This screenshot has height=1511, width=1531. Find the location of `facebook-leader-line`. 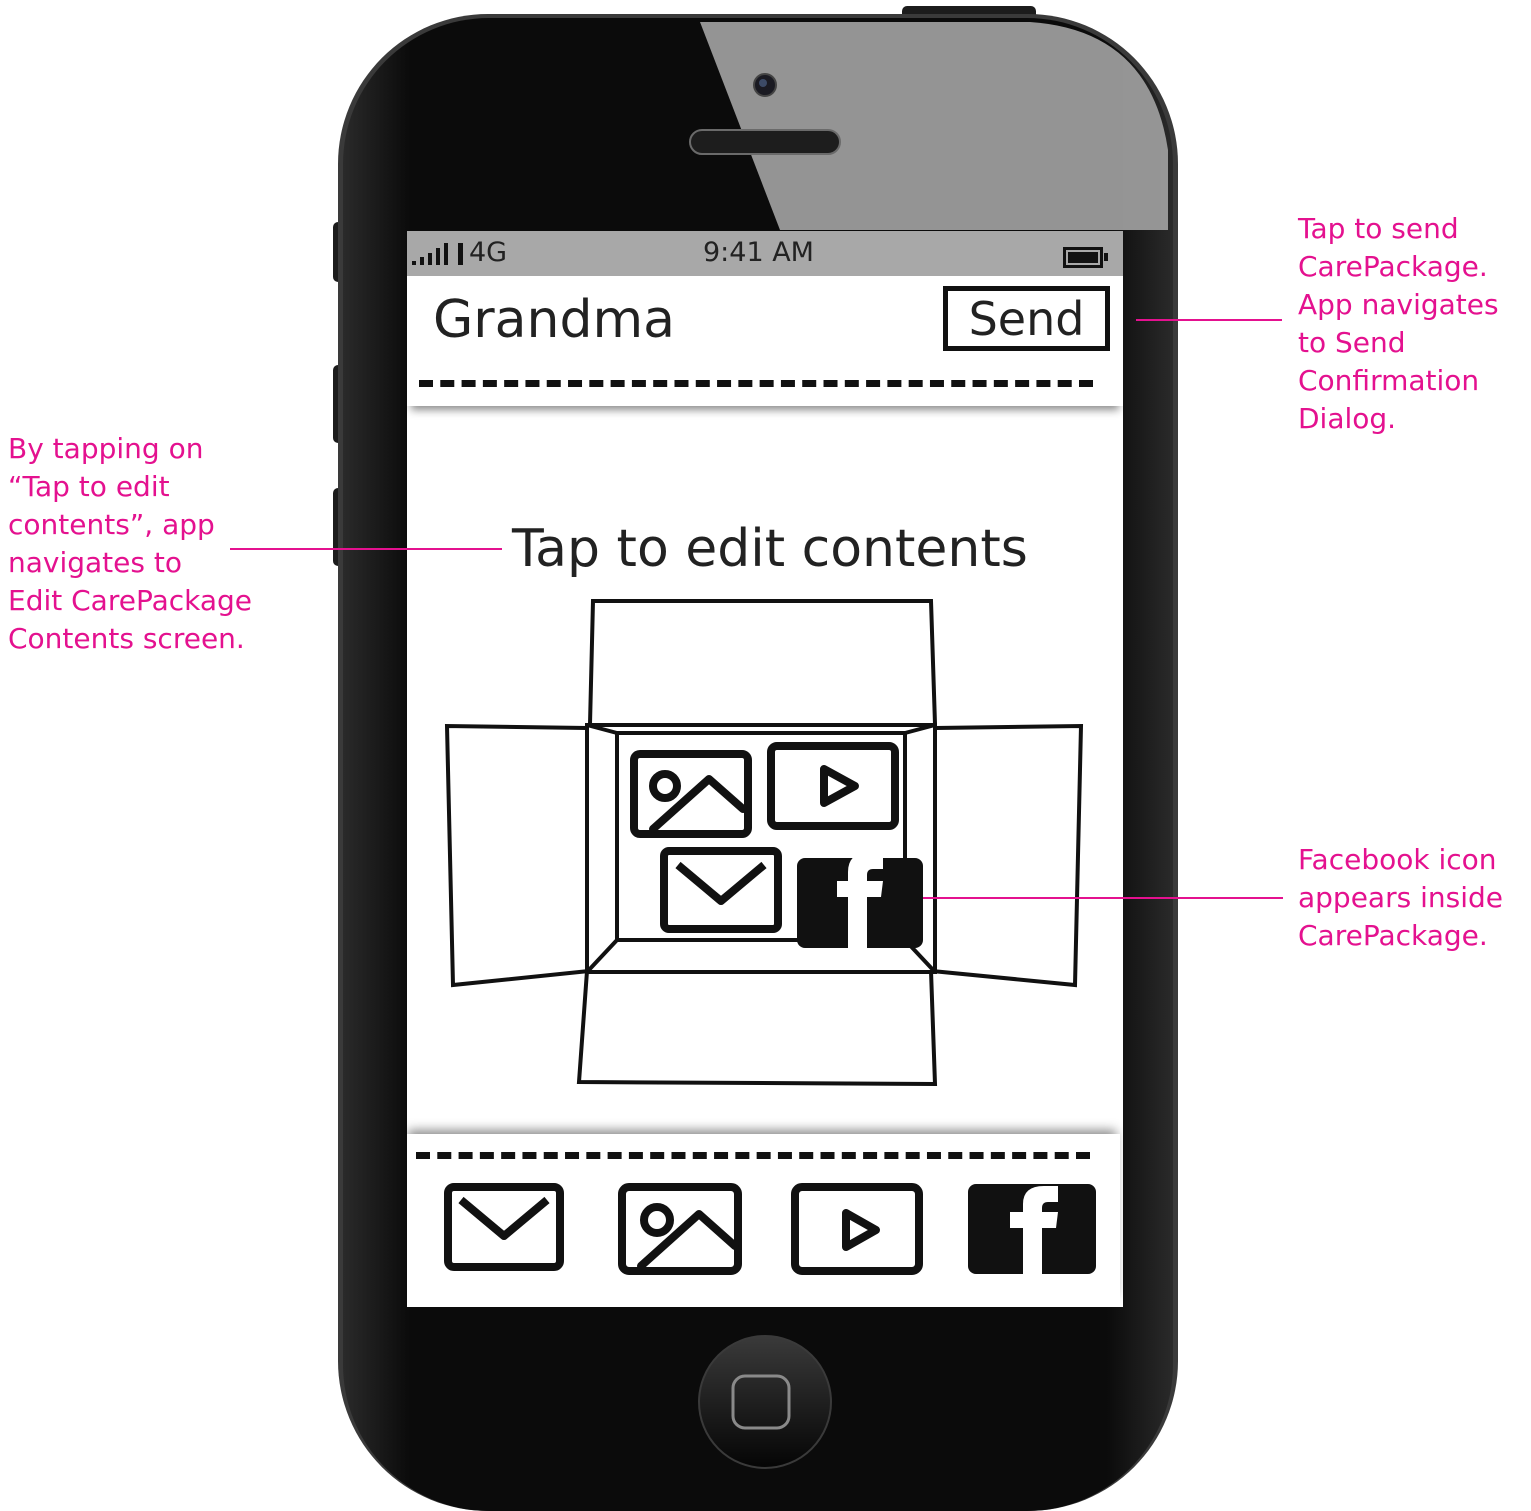

facebook-leader-line is located at coordinates (1103, 898).